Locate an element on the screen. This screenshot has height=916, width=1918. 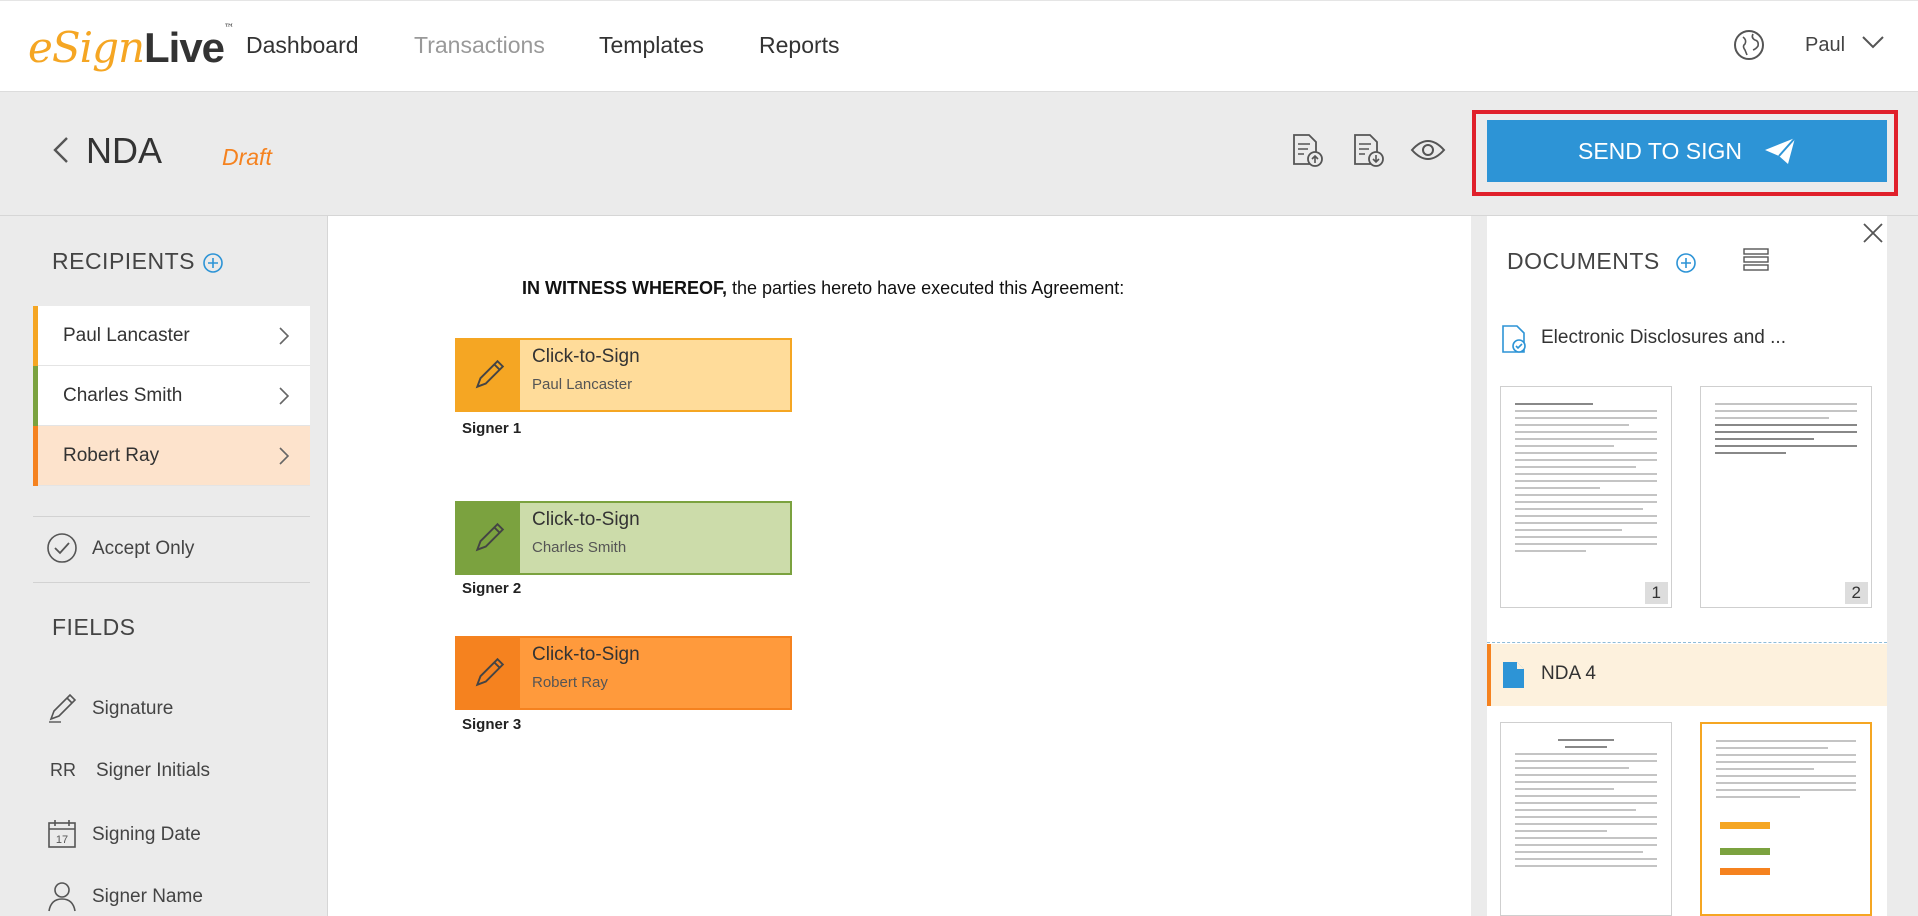
esignlive-logo: eSignLive™ is located at coordinates (131, 47).